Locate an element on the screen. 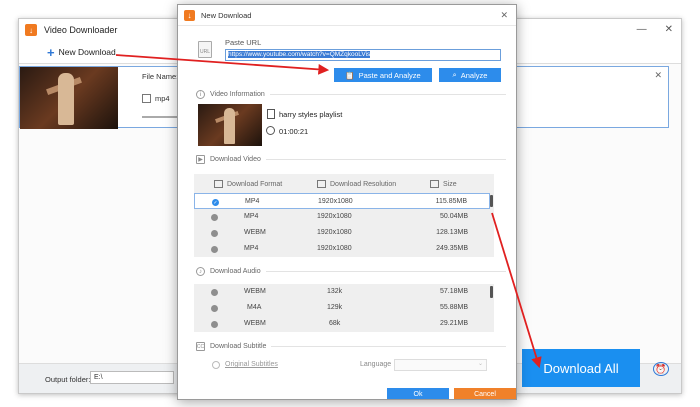  video-row: MP4 1920x1080 50.04MB is located at coordinates (342, 217).